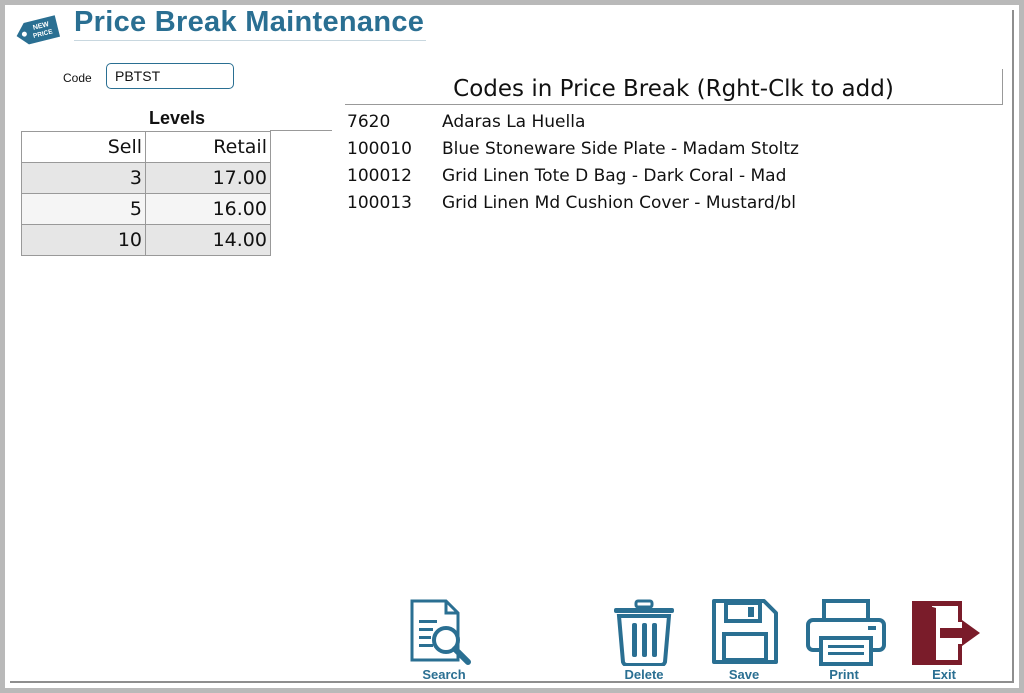 The image size is (1024, 693). What do you see at coordinates (944, 674) in the screenshot?
I see `exit-label: Exit` at bounding box center [944, 674].